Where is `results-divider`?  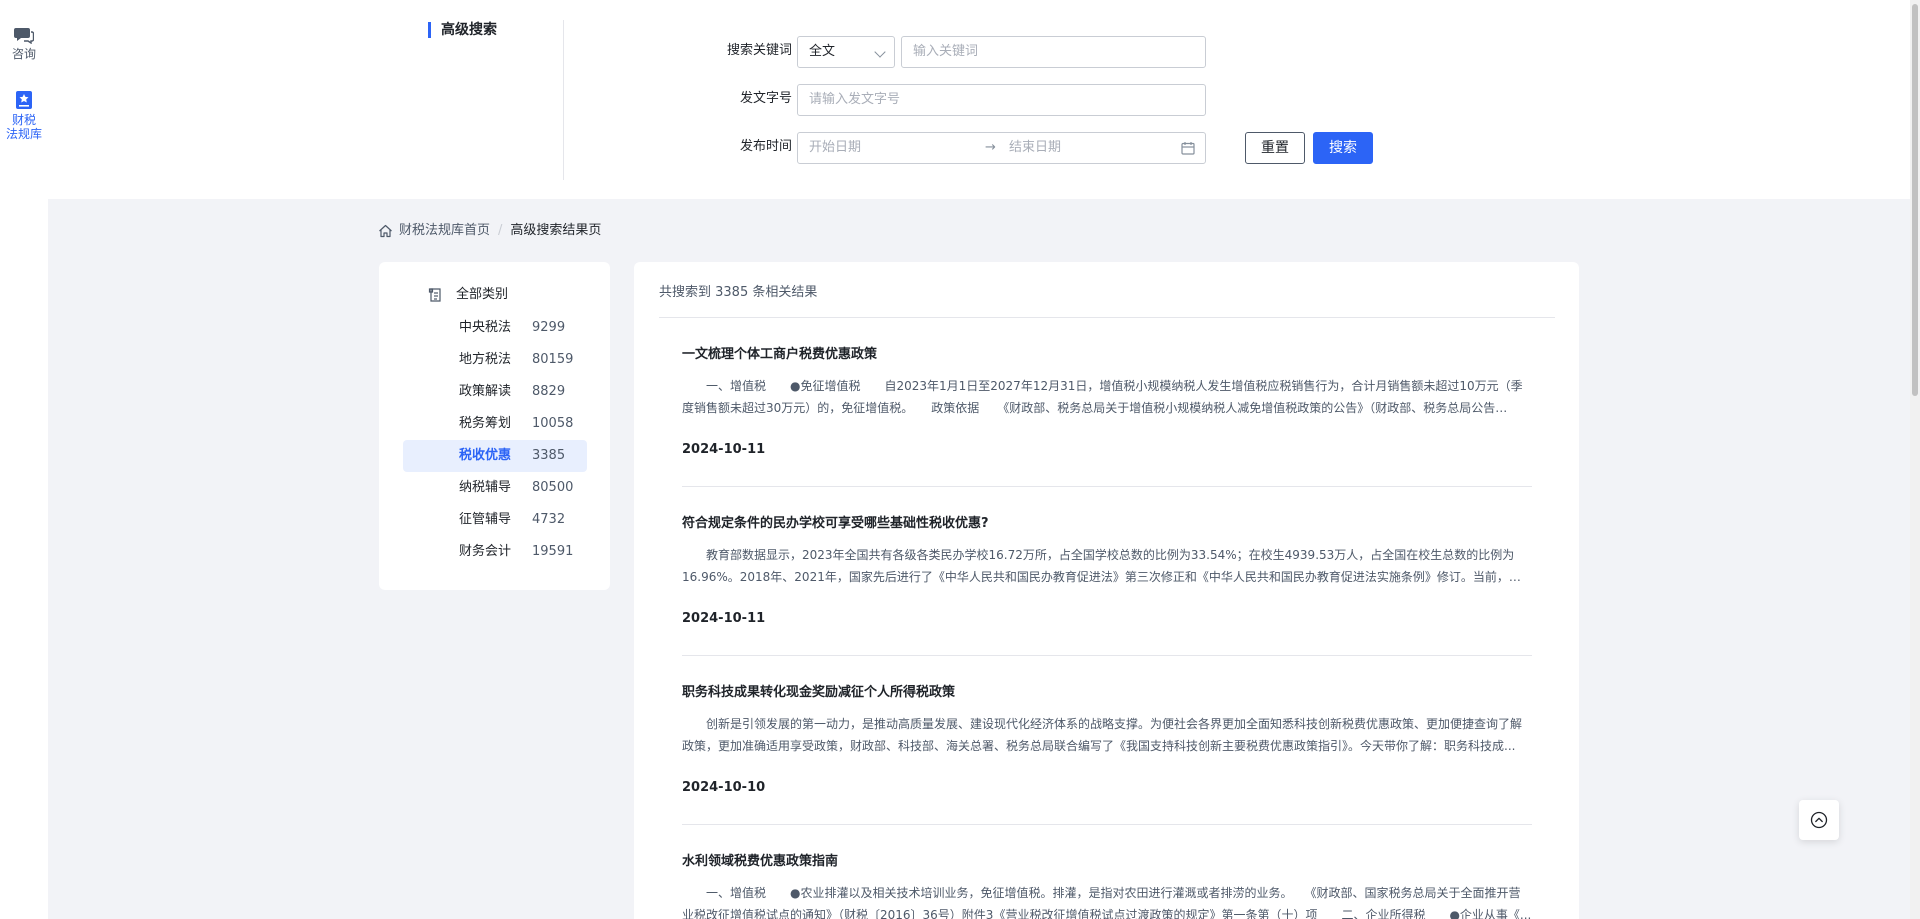 results-divider is located at coordinates (1107, 317).